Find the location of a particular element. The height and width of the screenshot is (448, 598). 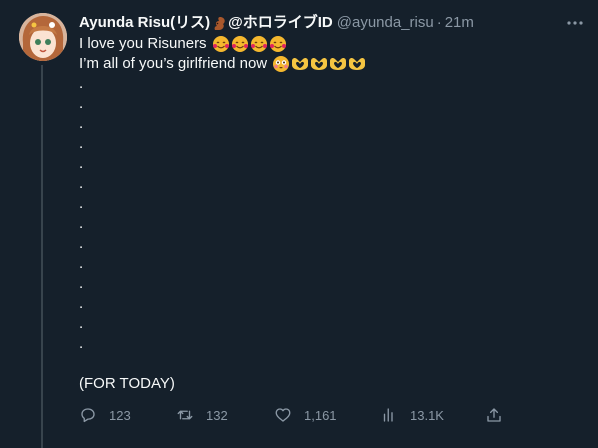

thread-line is located at coordinates (42, 256).